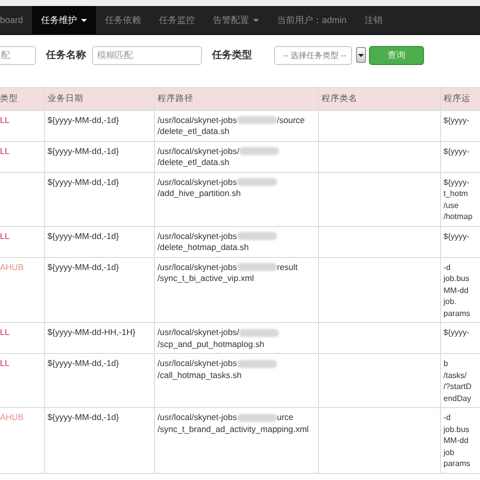 Image resolution: width=480 pixels, height=480 pixels. Describe the element at coordinates (312, 20) in the screenshot. I see `nav-item: 当前用户：admin` at that location.